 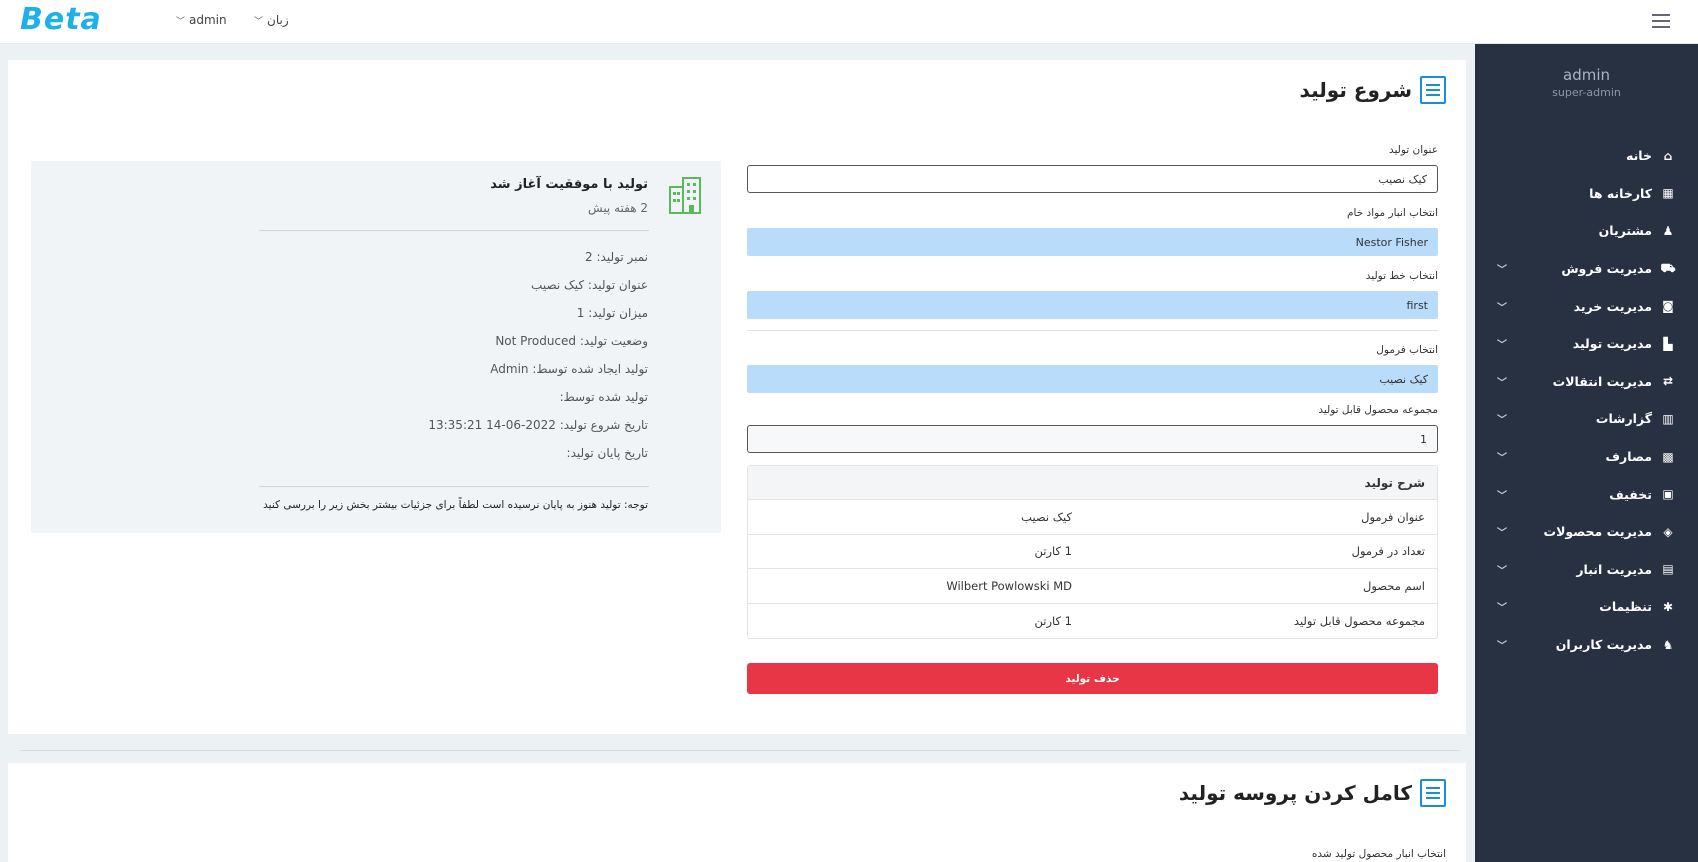 I want to click on sidebar-item: ◈ مدیریت محصولات ﹀, so click(x=1586, y=532).